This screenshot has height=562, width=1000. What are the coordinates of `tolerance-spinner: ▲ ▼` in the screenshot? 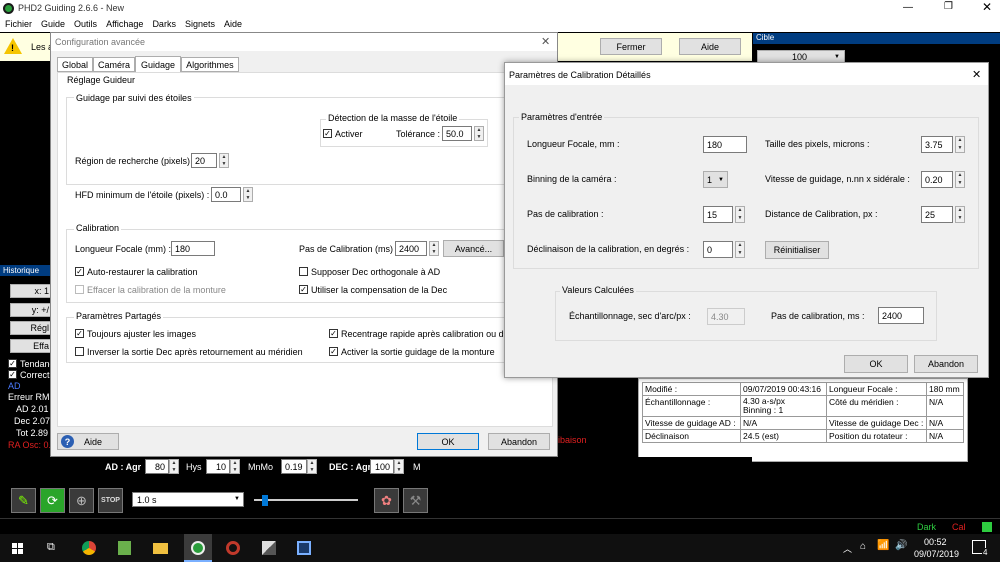 It's located at (479, 133).